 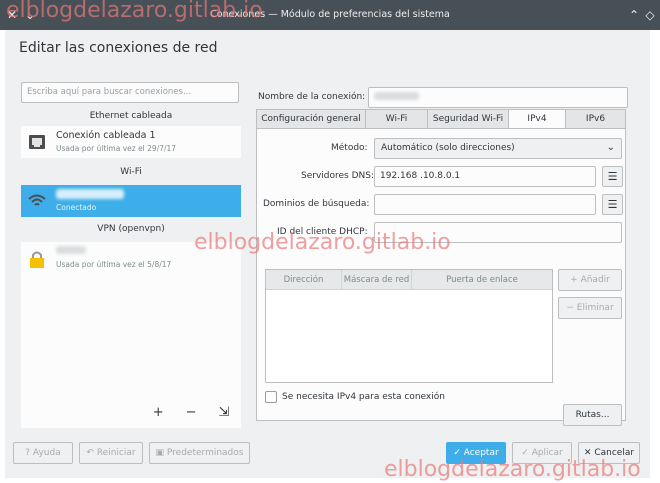 I want to click on connection-last-used: Usada por última vez el 5/8/17, so click(x=114, y=264).